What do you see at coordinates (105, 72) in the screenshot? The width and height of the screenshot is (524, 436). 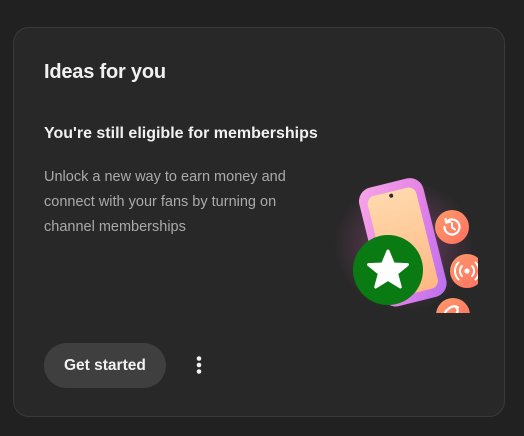 I see `card-title: Ideas for you` at bounding box center [105, 72].